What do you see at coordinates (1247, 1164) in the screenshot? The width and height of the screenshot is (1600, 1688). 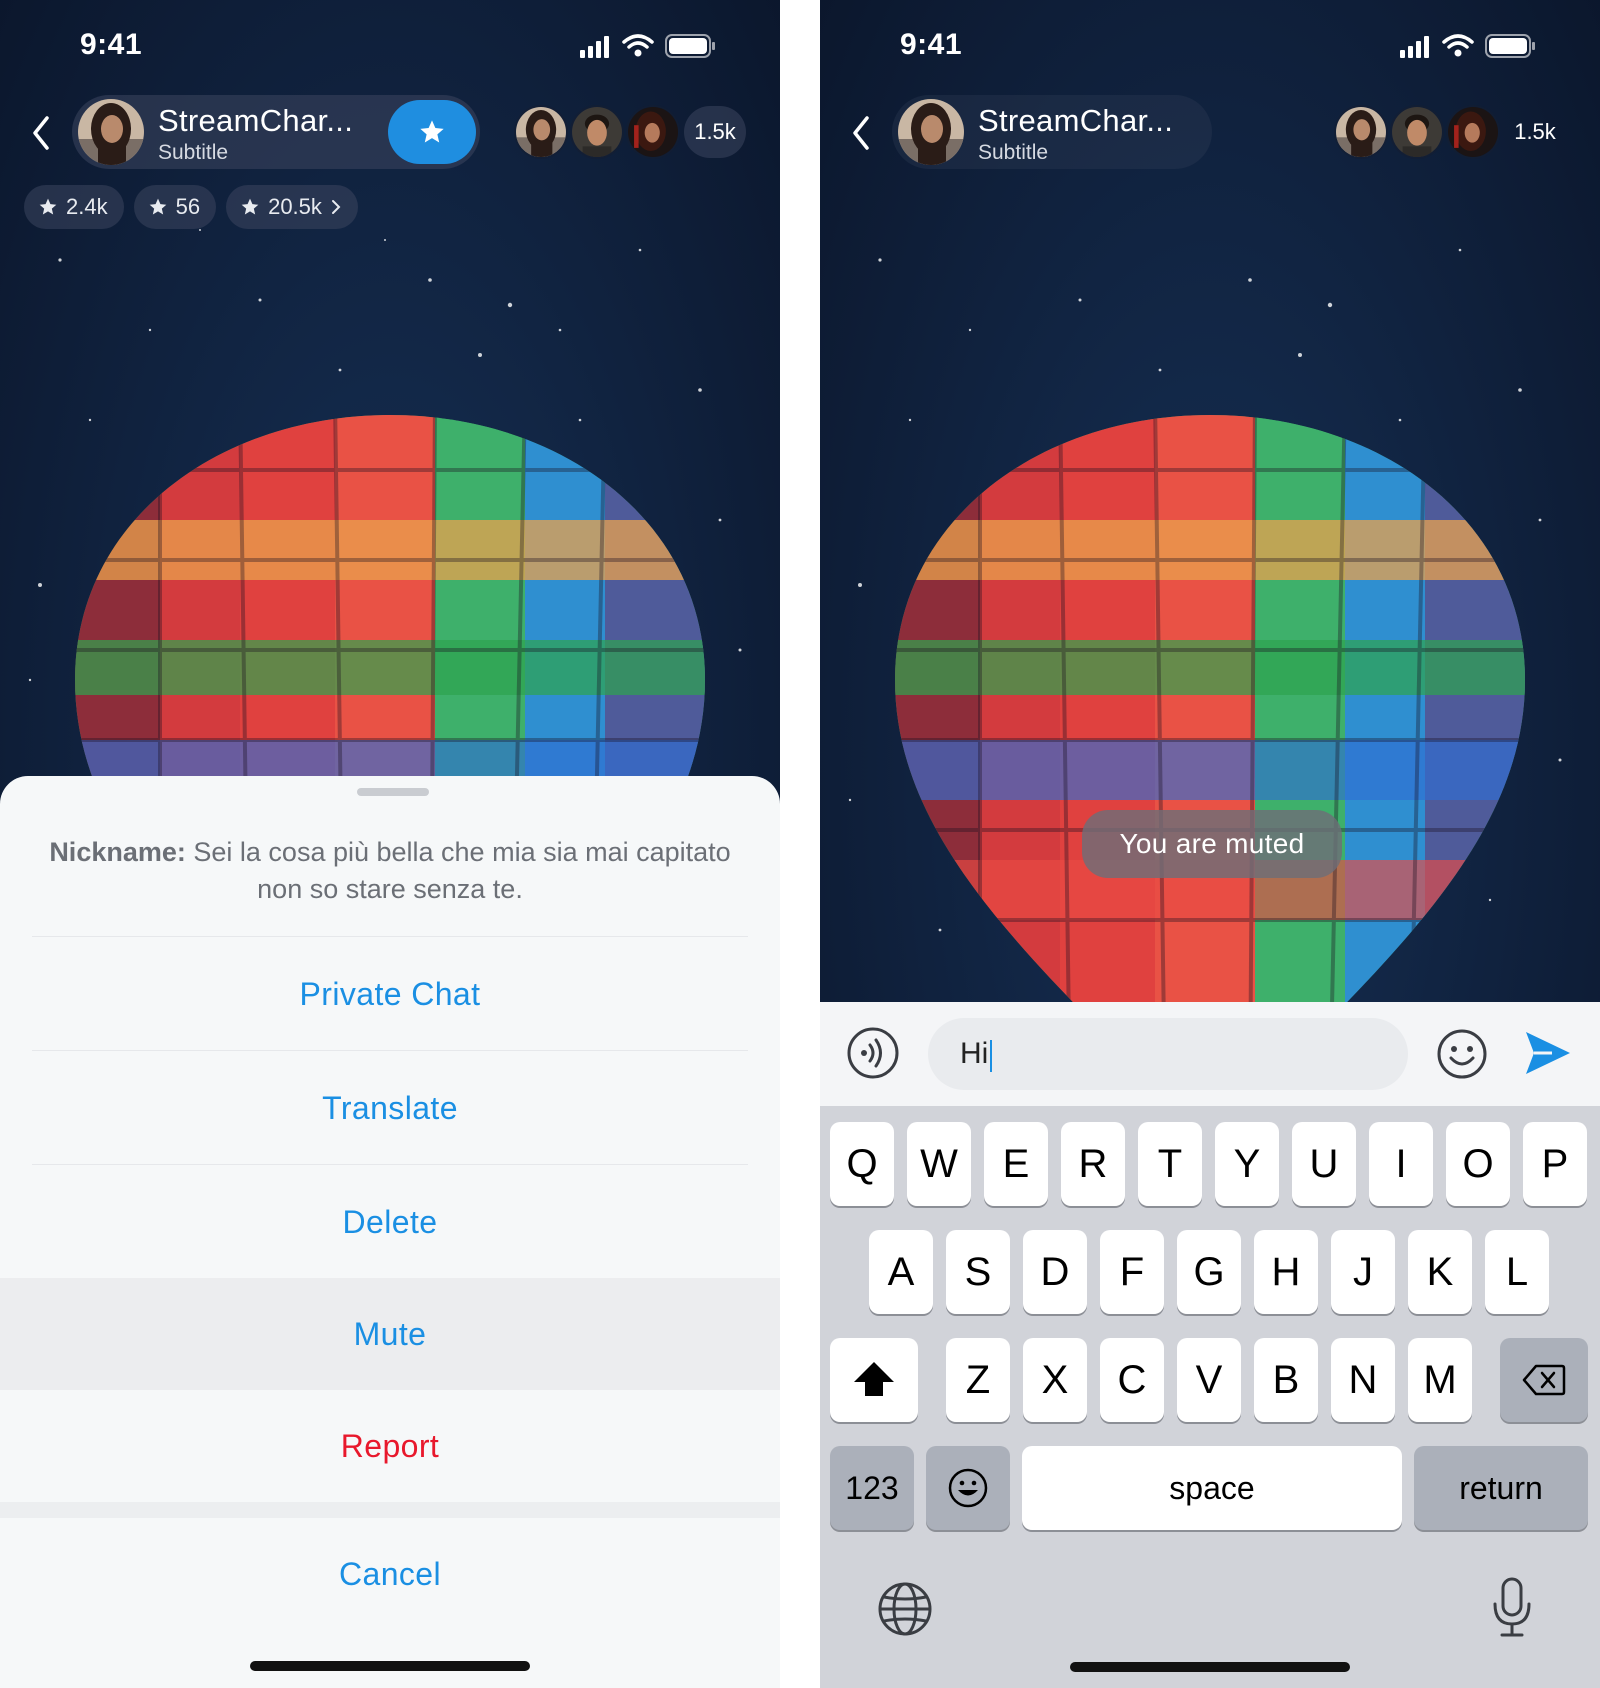 I see `key-y: Y` at bounding box center [1247, 1164].